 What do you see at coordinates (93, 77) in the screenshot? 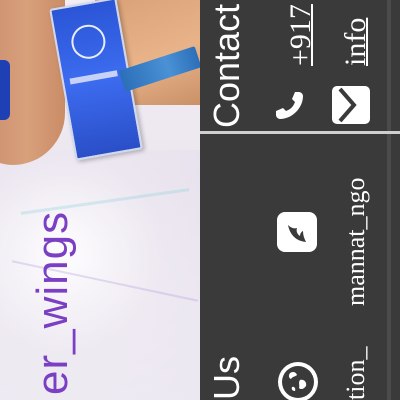
I see `notebook-band` at bounding box center [93, 77].